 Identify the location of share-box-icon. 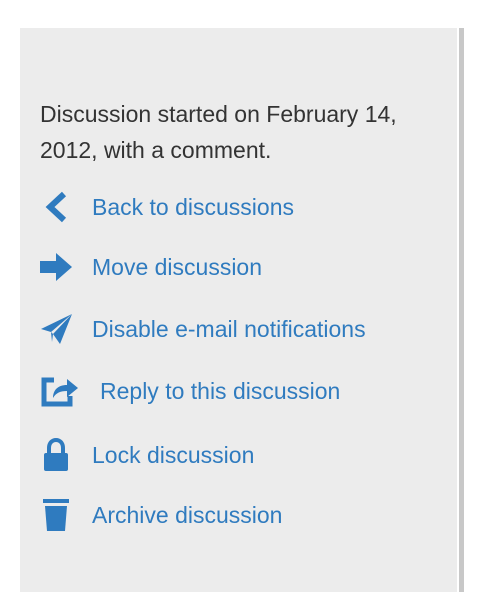
(59, 391).